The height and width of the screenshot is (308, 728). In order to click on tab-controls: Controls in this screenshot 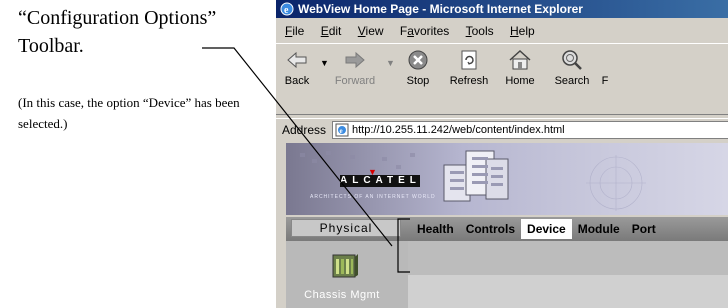, I will do `click(490, 229)`.